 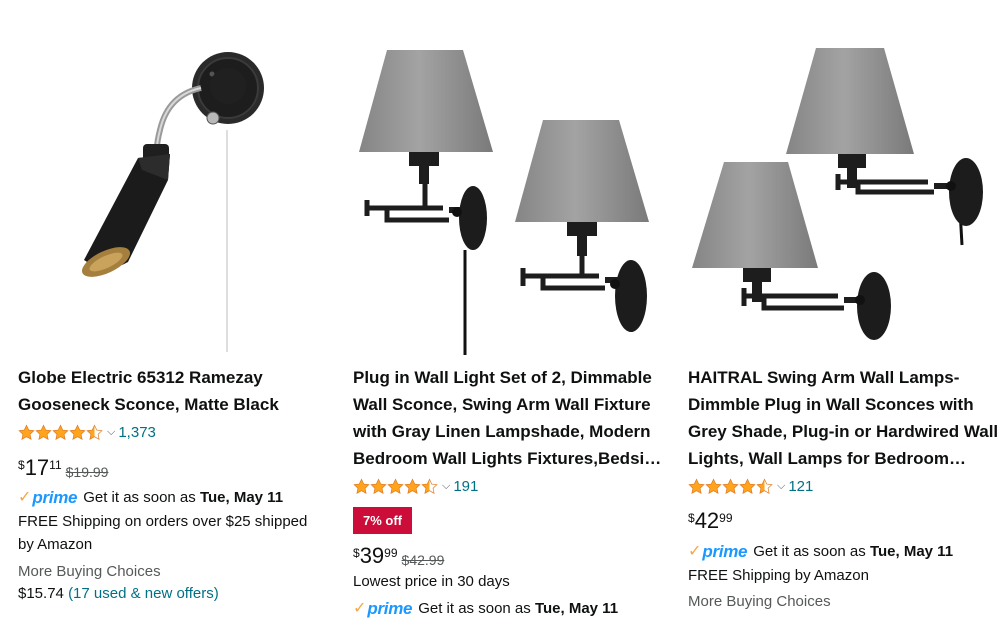 What do you see at coordinates (800, 486) in the screenshot?
I see `rating-count-link: 121` at bounding box center [800, 486].